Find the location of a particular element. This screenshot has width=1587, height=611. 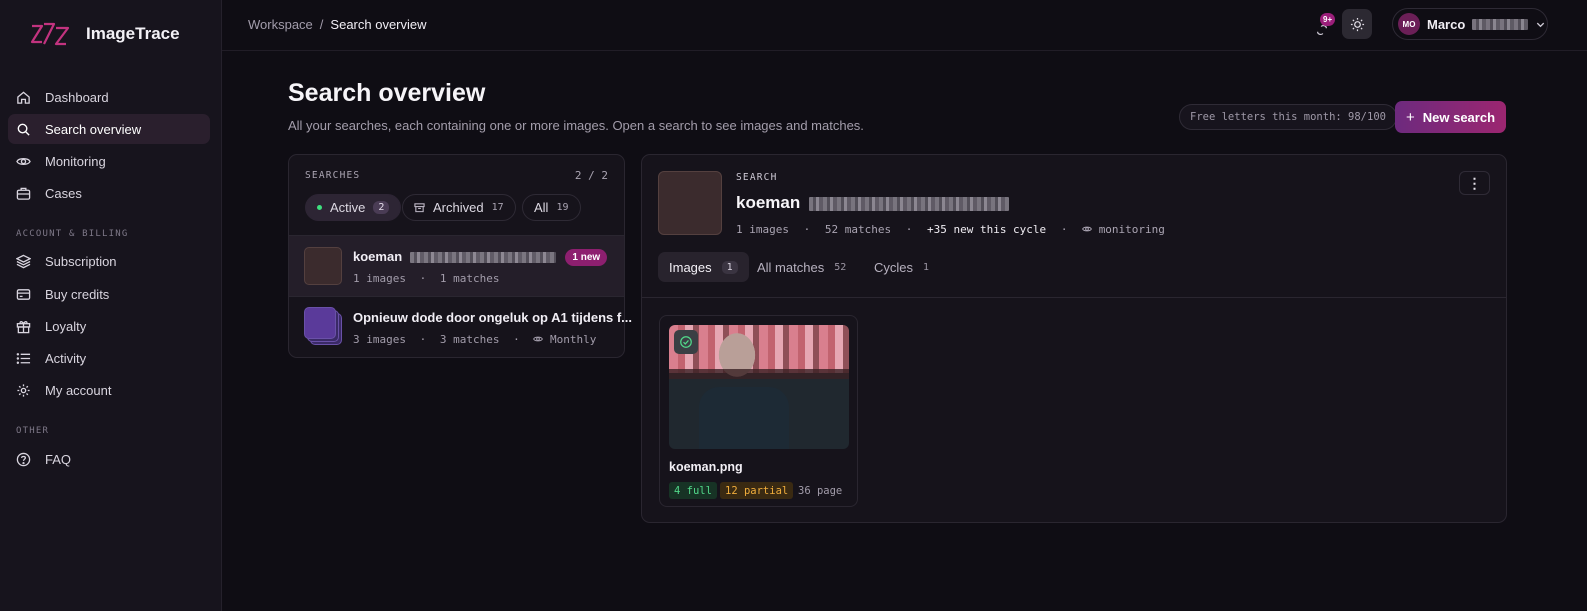

notifications-button: 9+ is located at coordinates (1325, 26).